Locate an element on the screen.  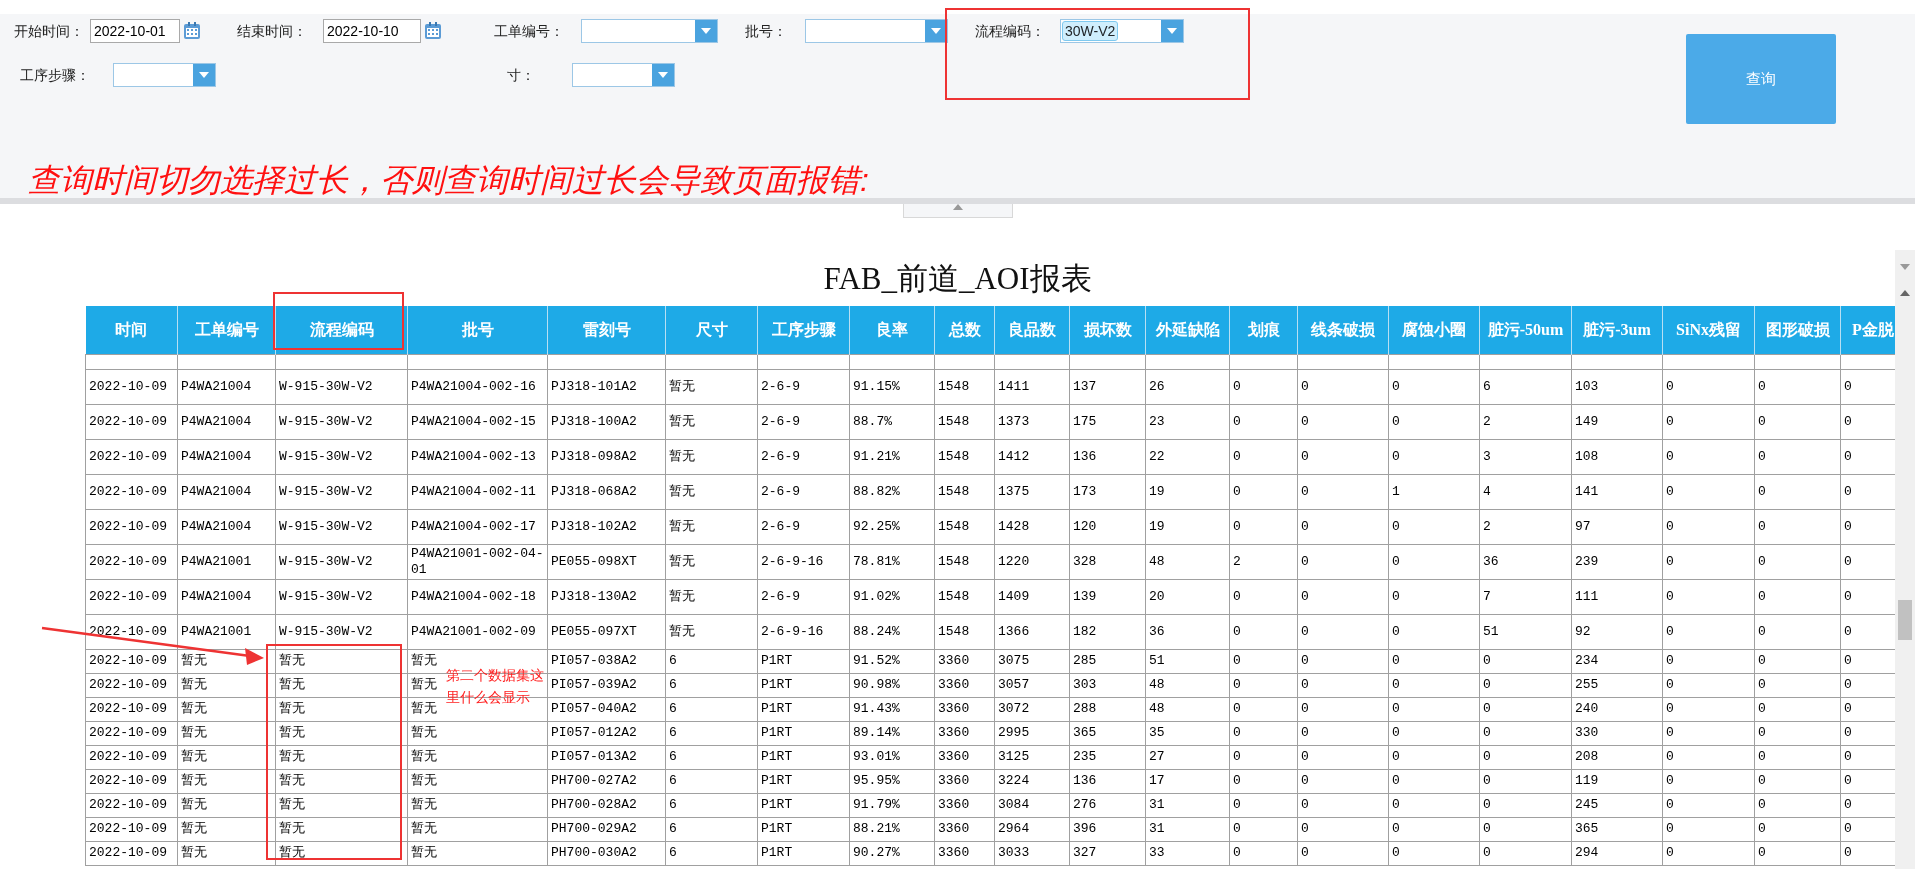
table-cell: 78.81% is located at coordinates (892, 561).